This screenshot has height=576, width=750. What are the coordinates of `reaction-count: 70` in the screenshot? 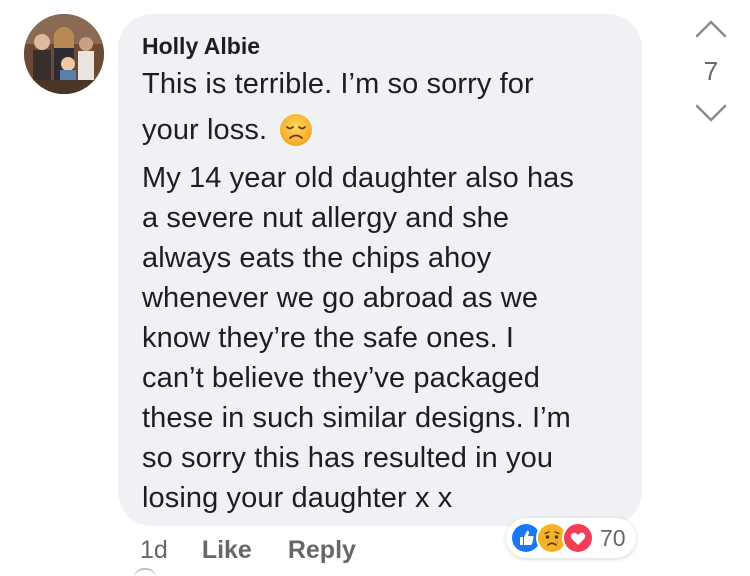 It's located at (613, 537).